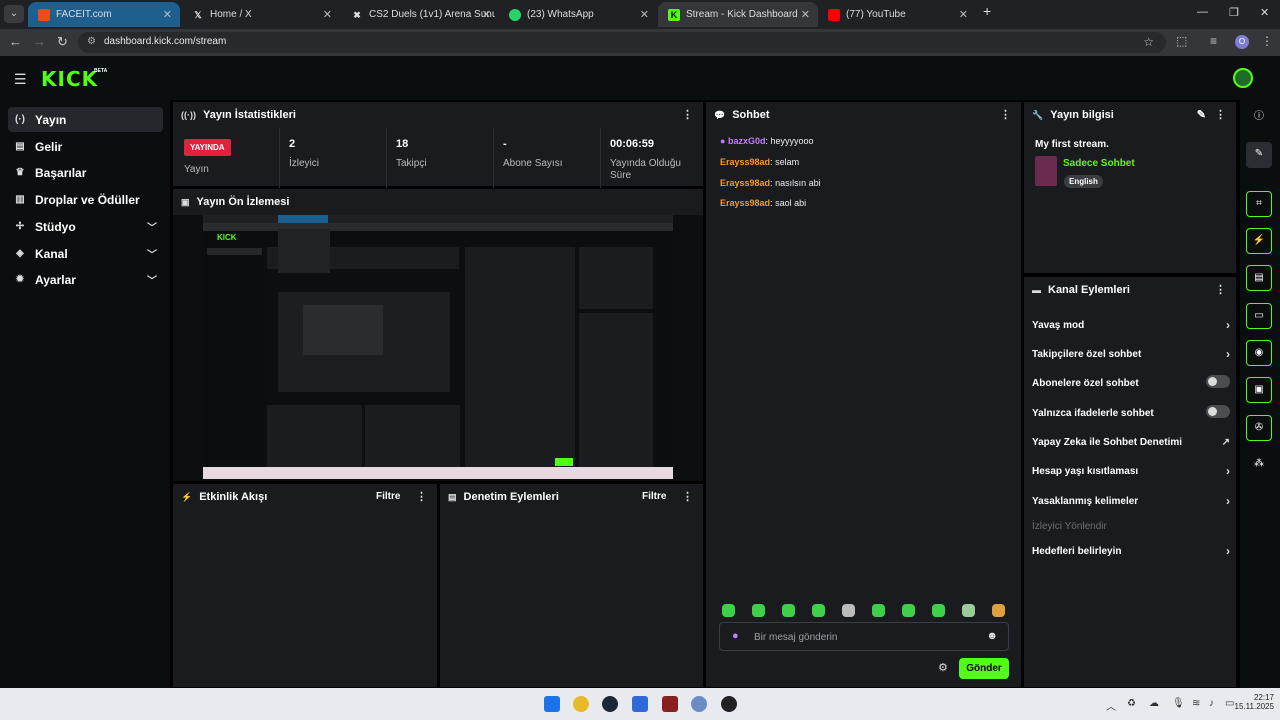 The width and height of the screenshot is (1280, 720). I want to click on tray-chevron-icon: ︿, so click(1111, 705).